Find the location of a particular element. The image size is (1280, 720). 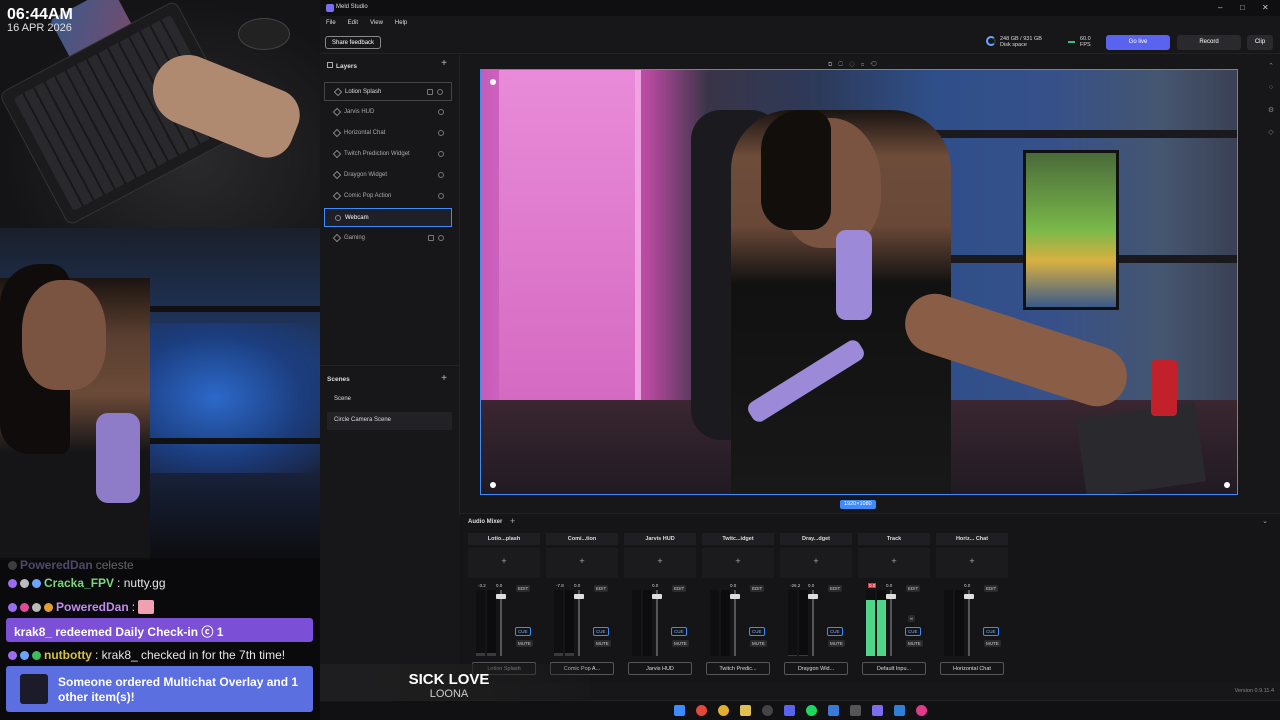

settings-icon is located at coordinates (767, 710).